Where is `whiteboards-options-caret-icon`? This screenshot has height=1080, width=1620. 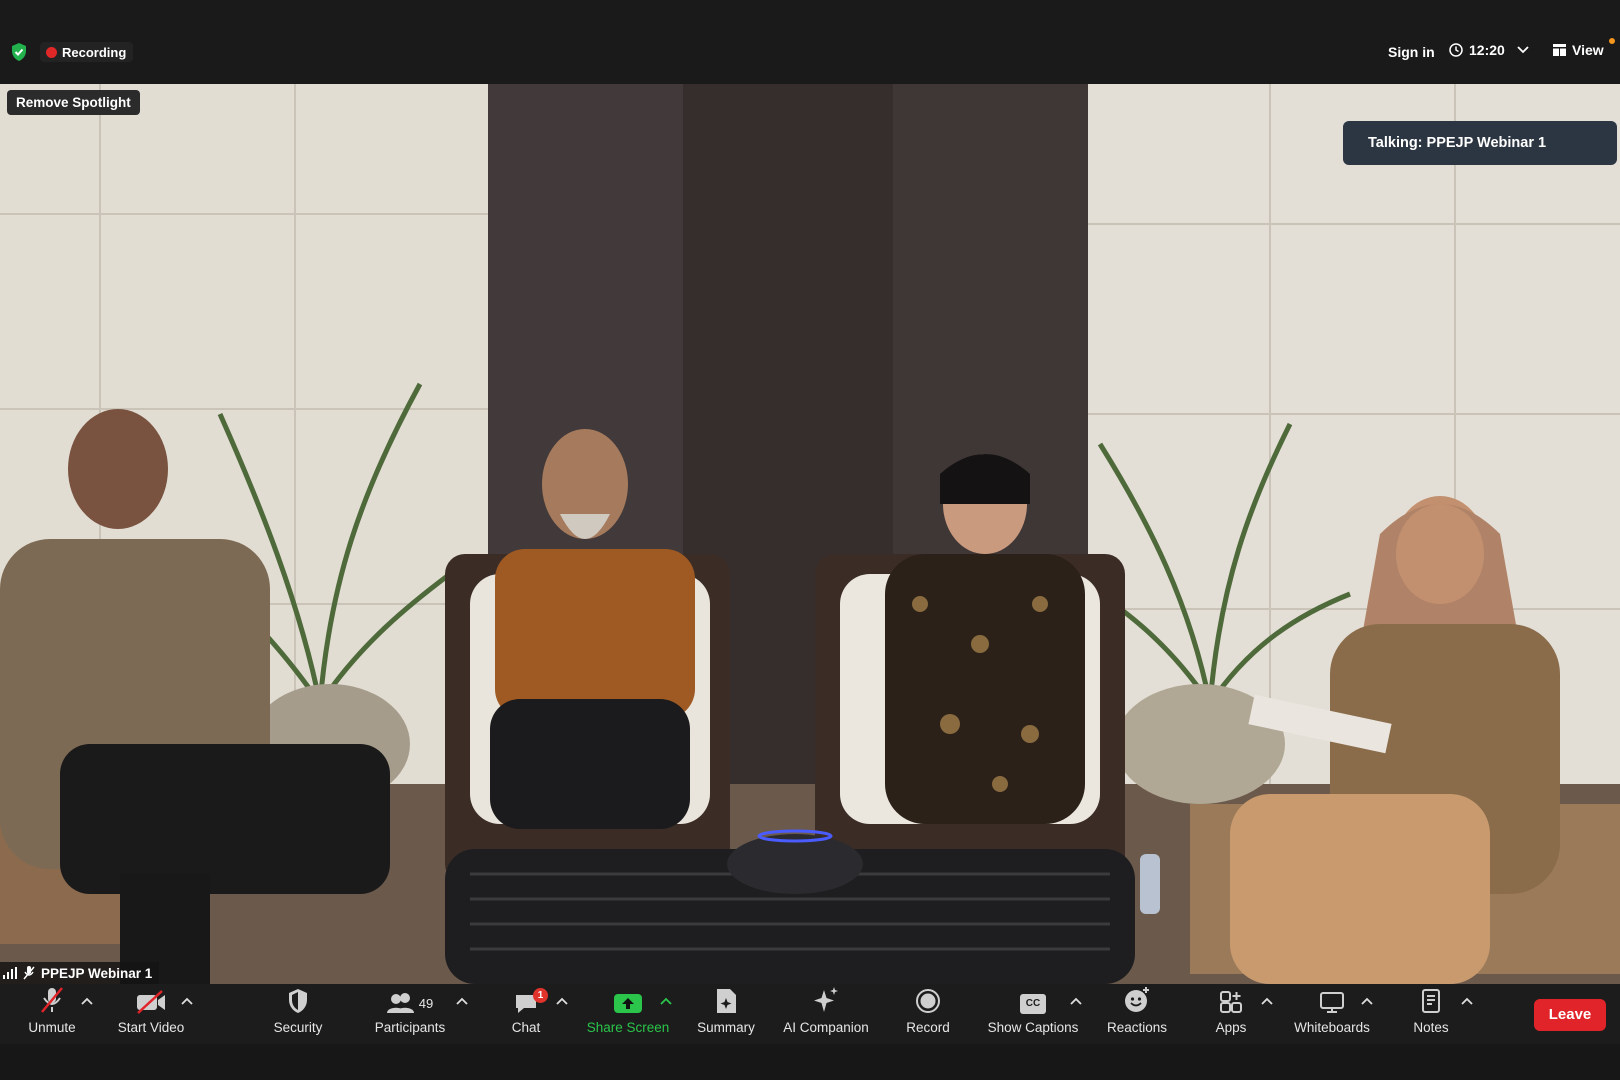
whiteboards-options-caret-icon is located at coordinates (1367, 1001).